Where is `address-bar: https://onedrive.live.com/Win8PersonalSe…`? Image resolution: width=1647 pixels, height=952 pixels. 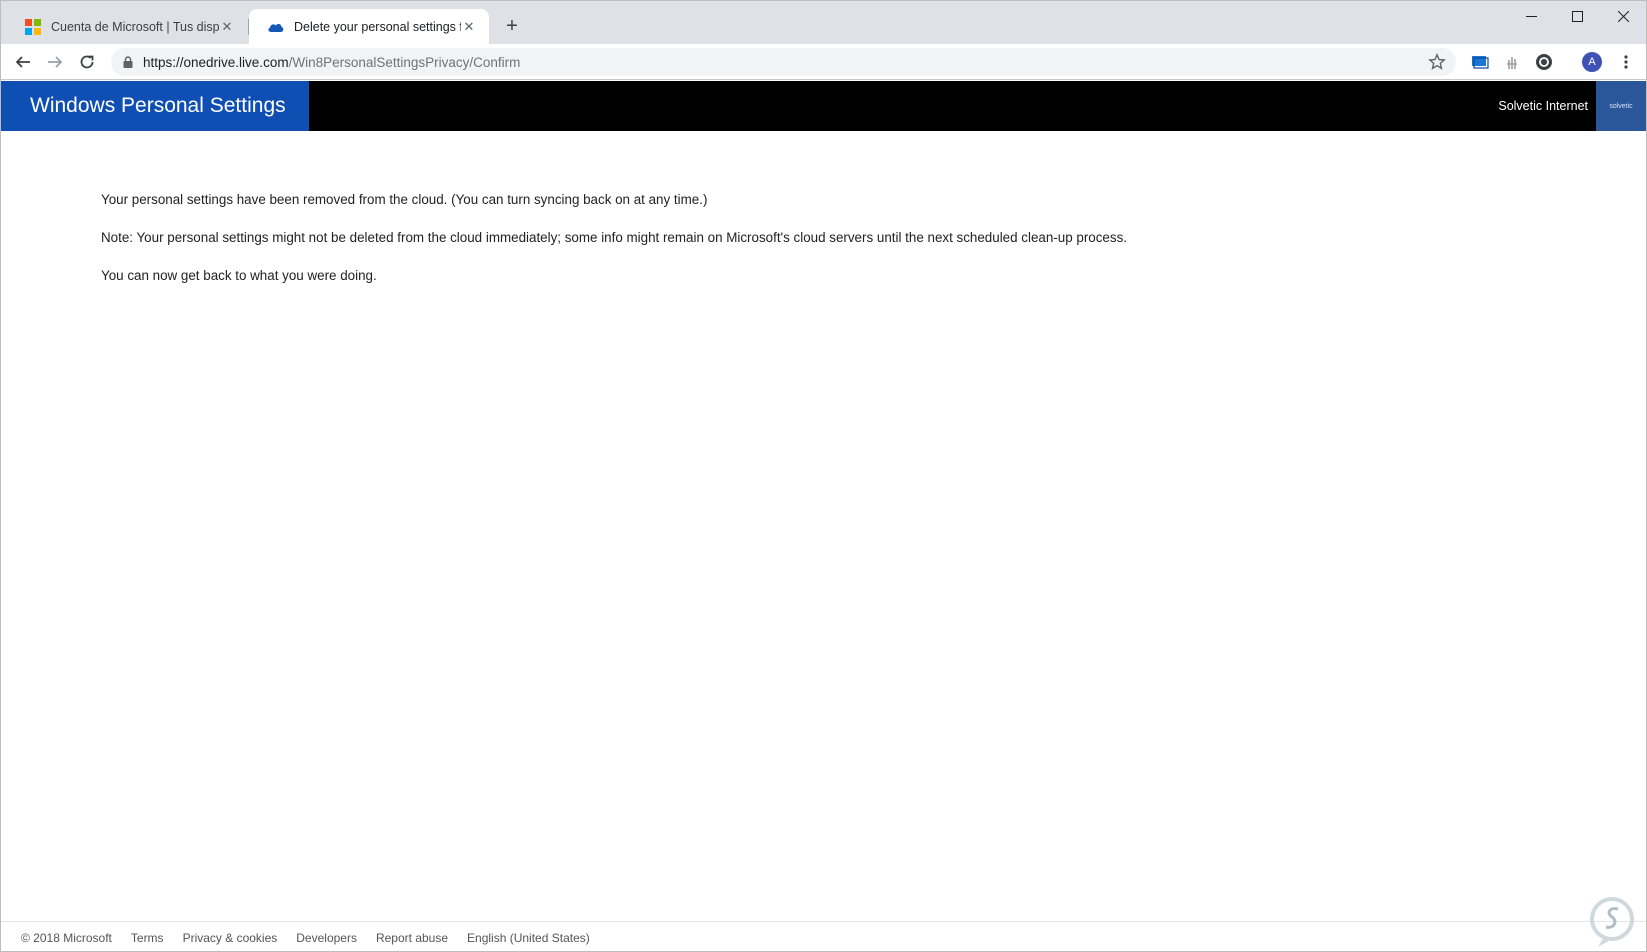 address-bar: https://onedrive.live.com/Win8PersonalSe… is located at coordinates (783, 62).